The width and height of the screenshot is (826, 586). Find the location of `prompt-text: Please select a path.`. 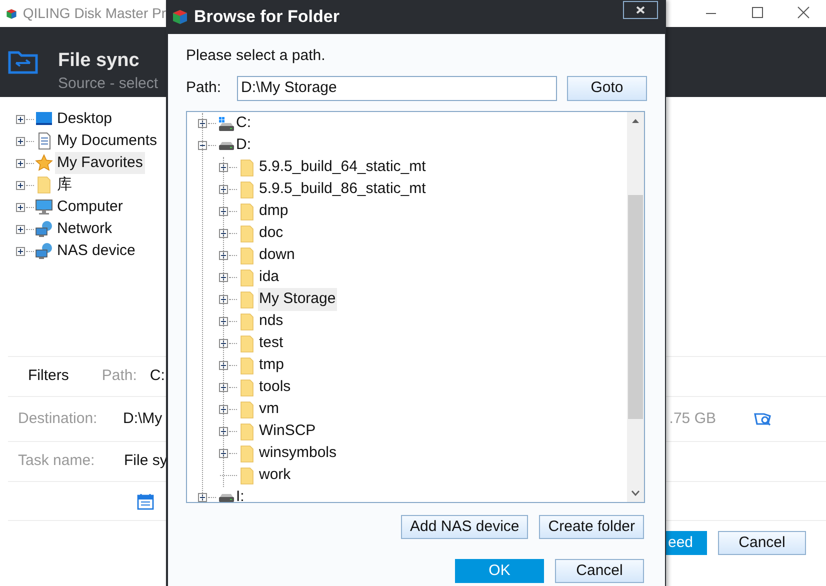

prompt-text: Please select a path. is located at coordinates (256, 56).